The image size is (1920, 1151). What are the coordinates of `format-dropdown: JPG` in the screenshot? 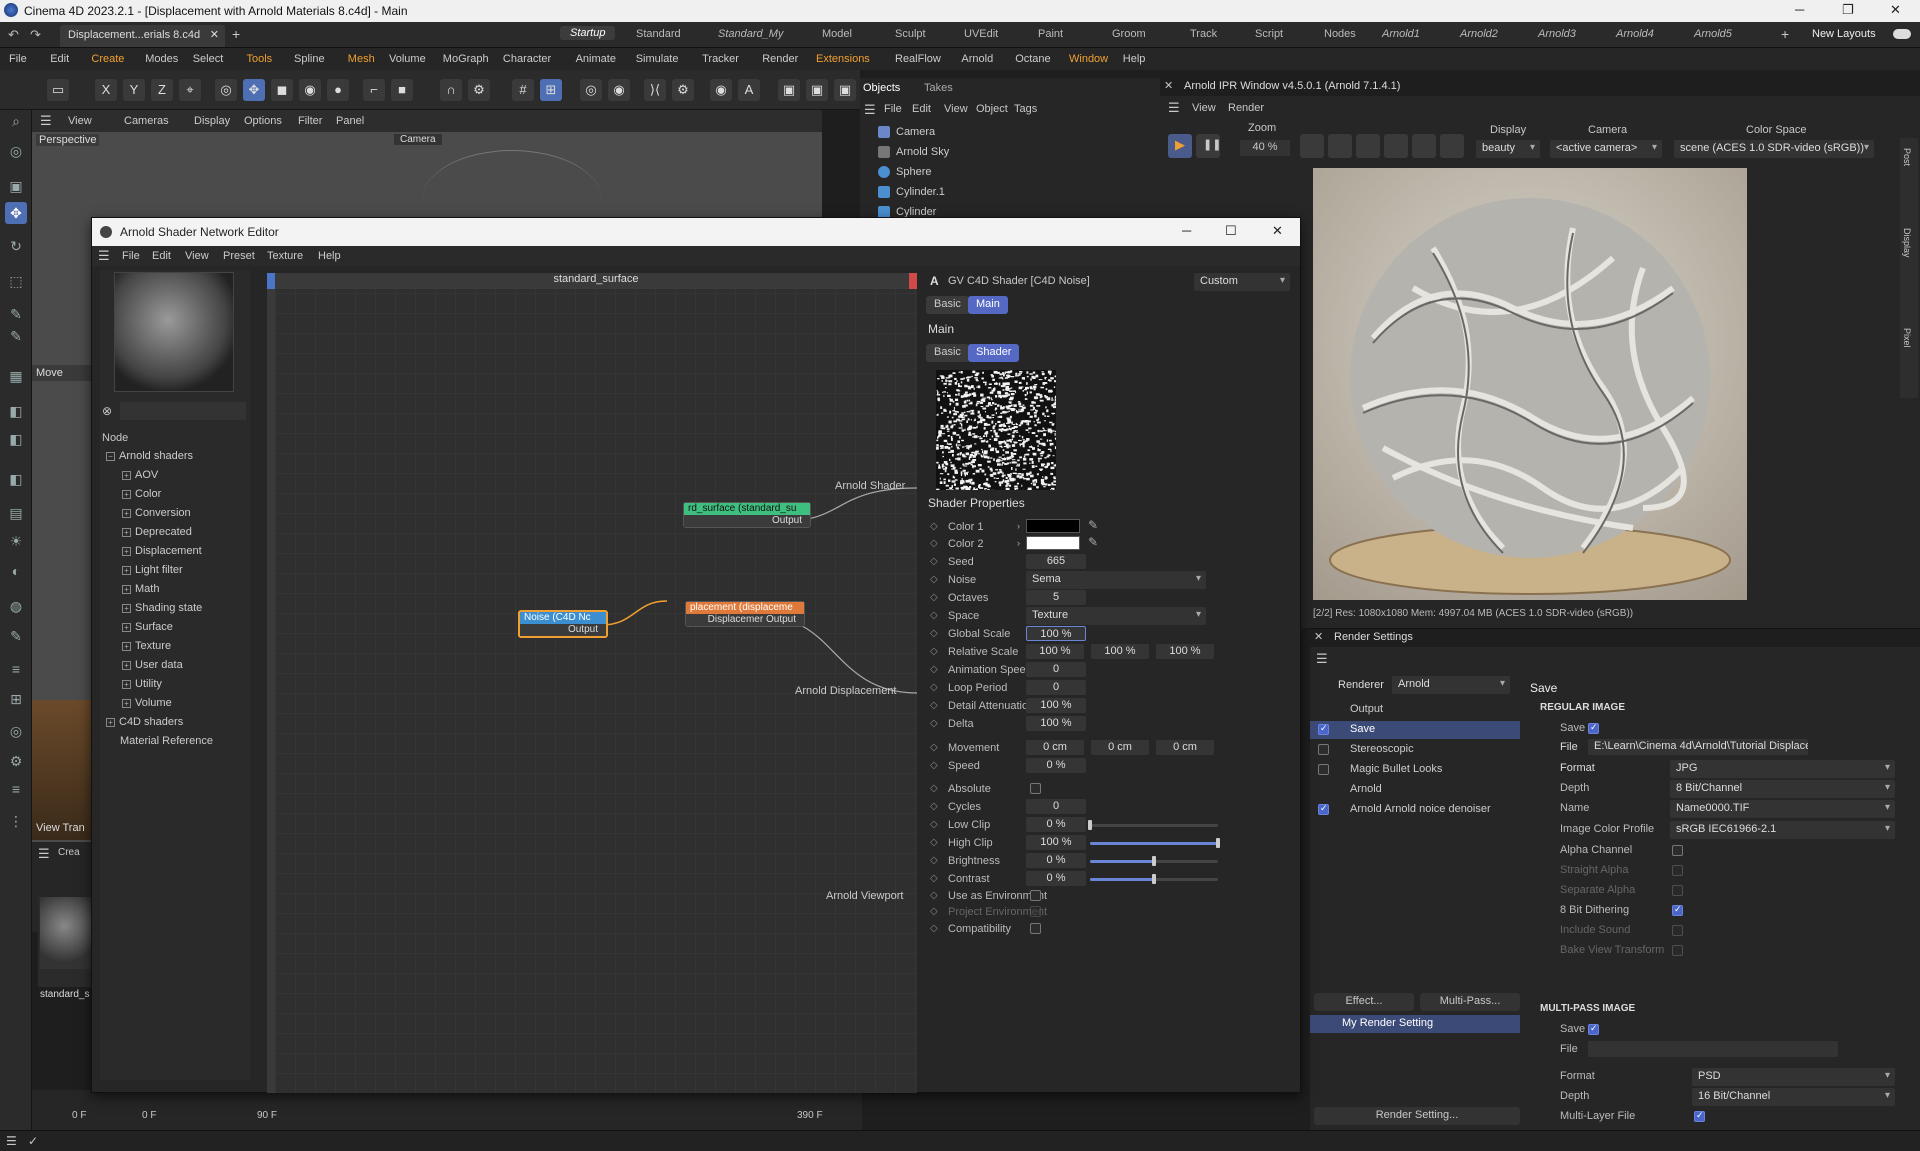 It's located at (1782, 769).